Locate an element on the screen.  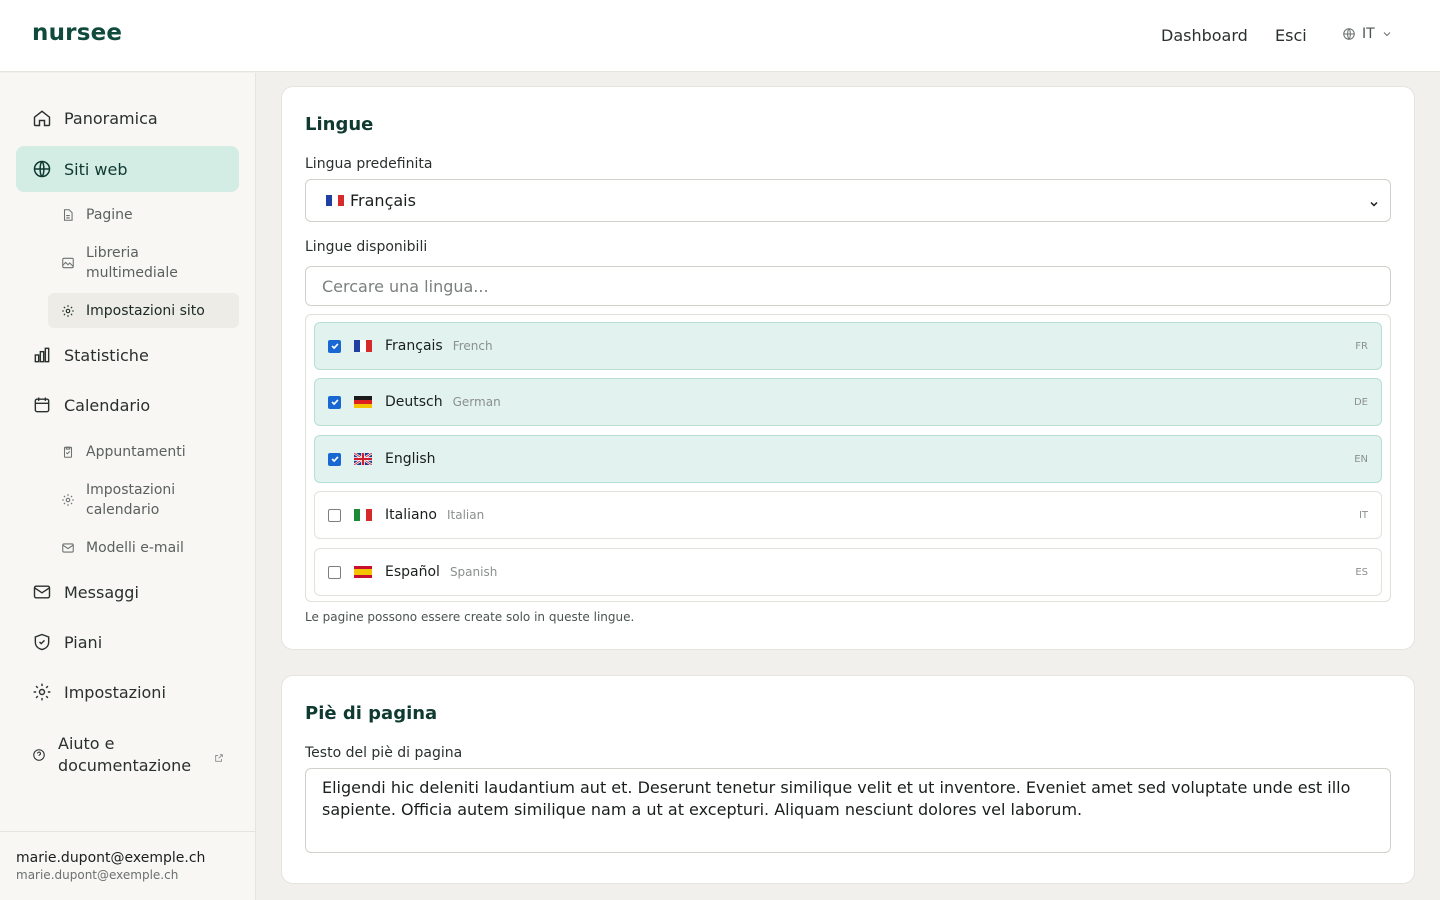
sidebar-item-calendar-settings: Impostazioni calendario is located at coordinates (128, 500).